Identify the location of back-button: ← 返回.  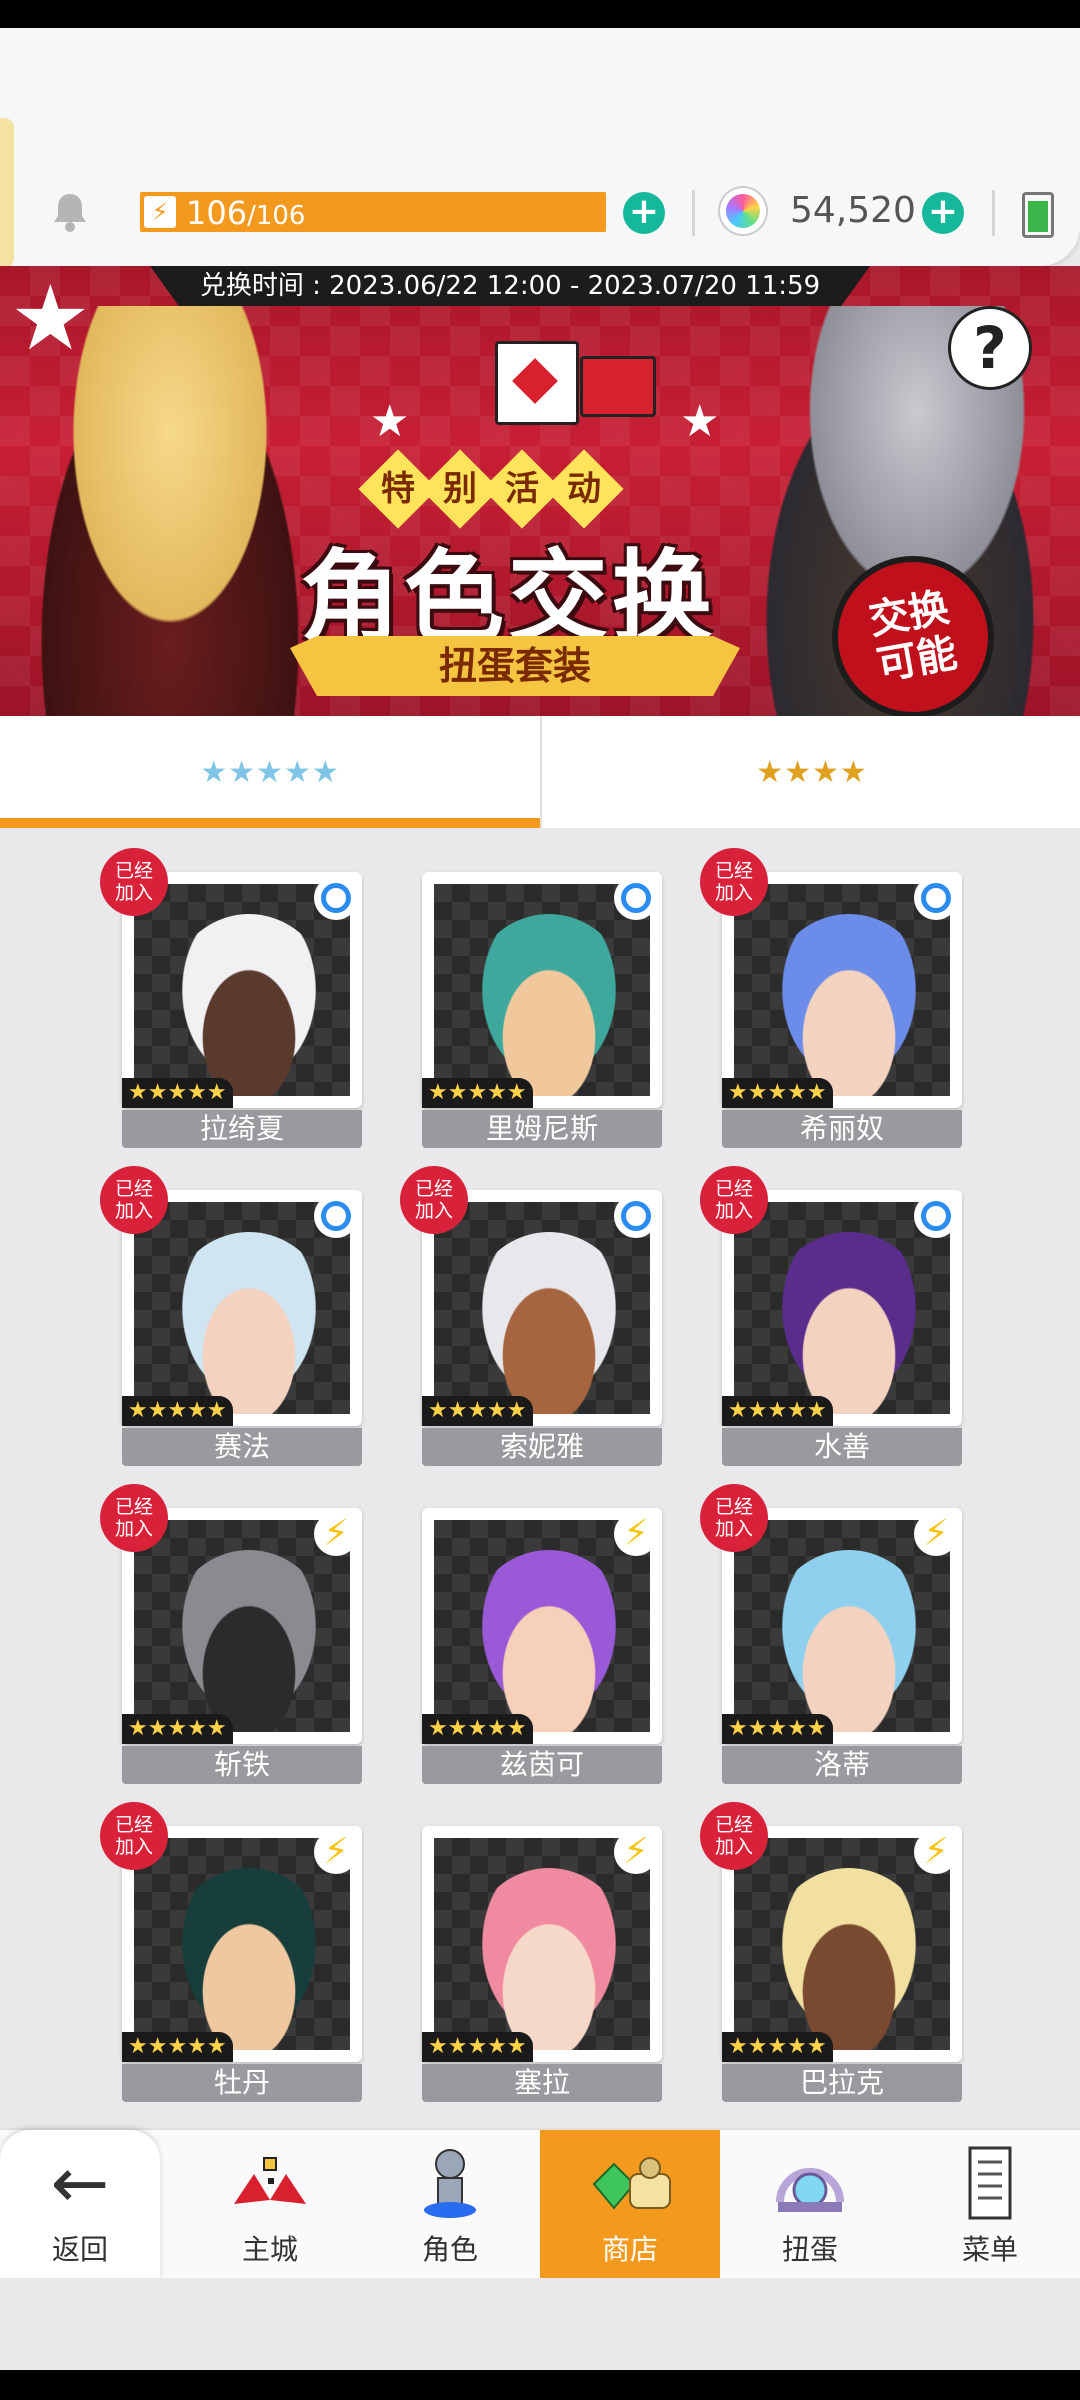
(80, 2205).